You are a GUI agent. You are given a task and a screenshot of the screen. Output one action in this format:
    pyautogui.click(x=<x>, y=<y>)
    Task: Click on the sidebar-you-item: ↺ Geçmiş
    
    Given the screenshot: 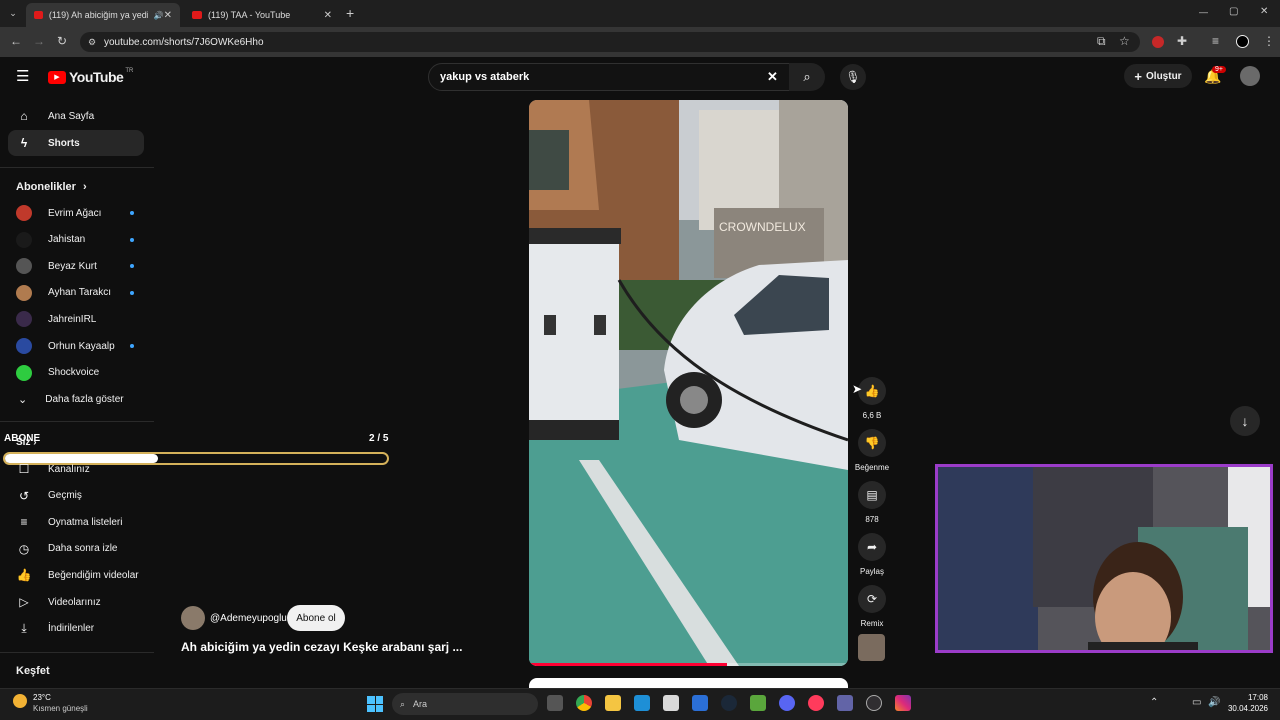 What is the action you would take?
    pyautogui.click(x=76, y=496)
    